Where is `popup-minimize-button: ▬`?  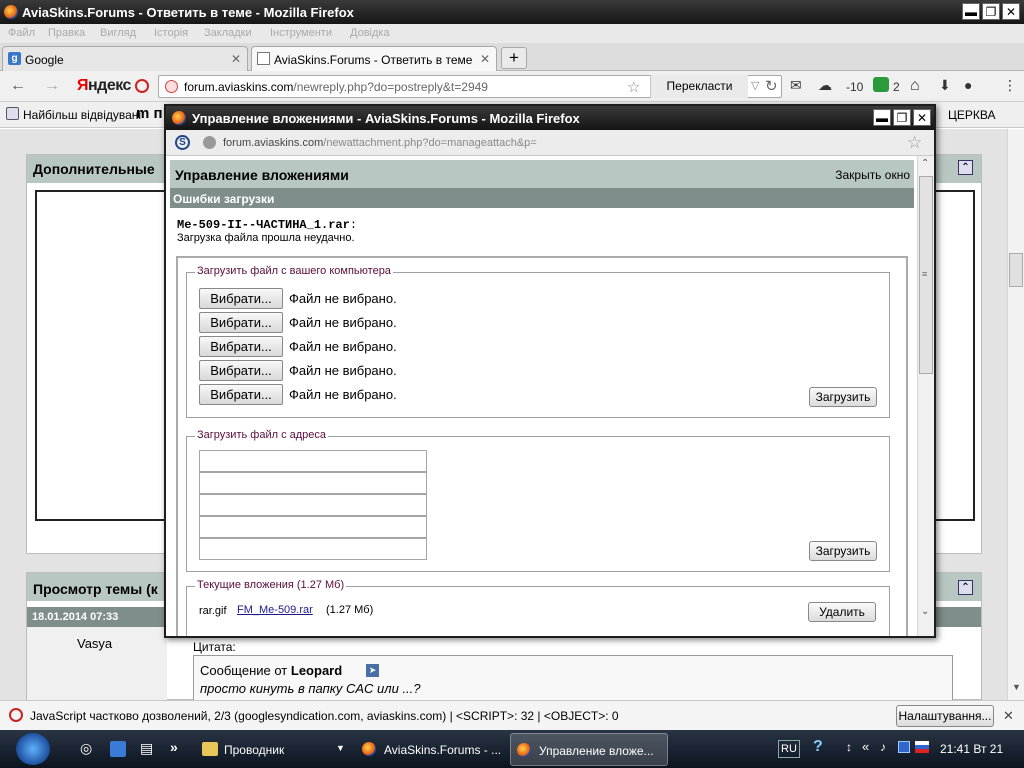 popup-minimize-button: ▬ is located at coordinates (882, 117).